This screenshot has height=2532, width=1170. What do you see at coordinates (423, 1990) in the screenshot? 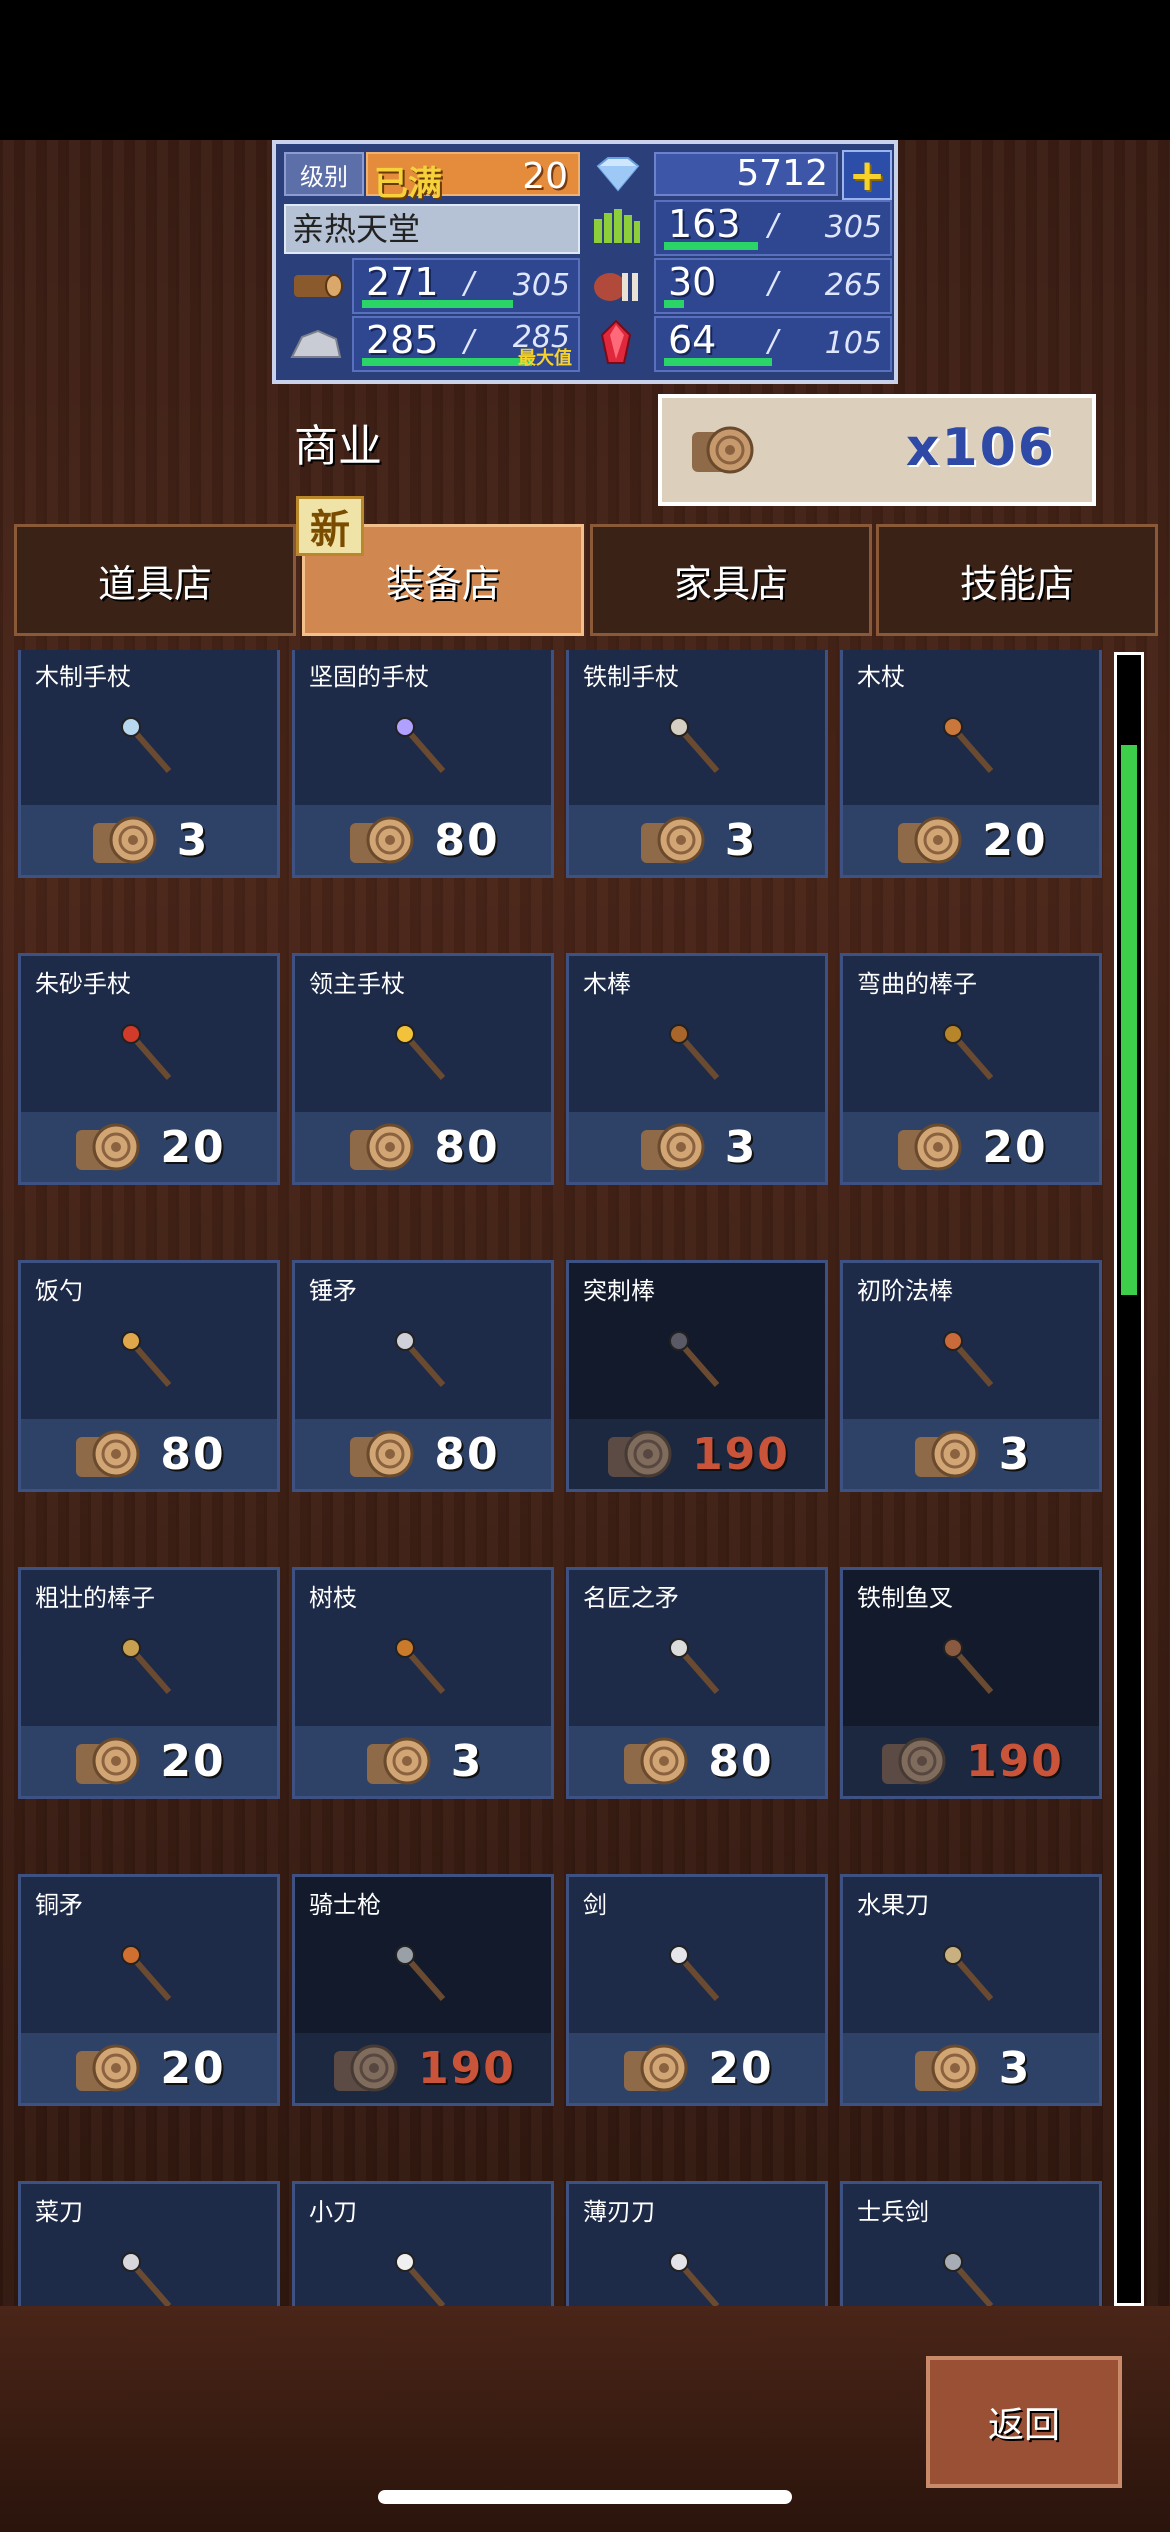
I see `item-card: 骑士枪 190` at bounding box center [423, 1990].